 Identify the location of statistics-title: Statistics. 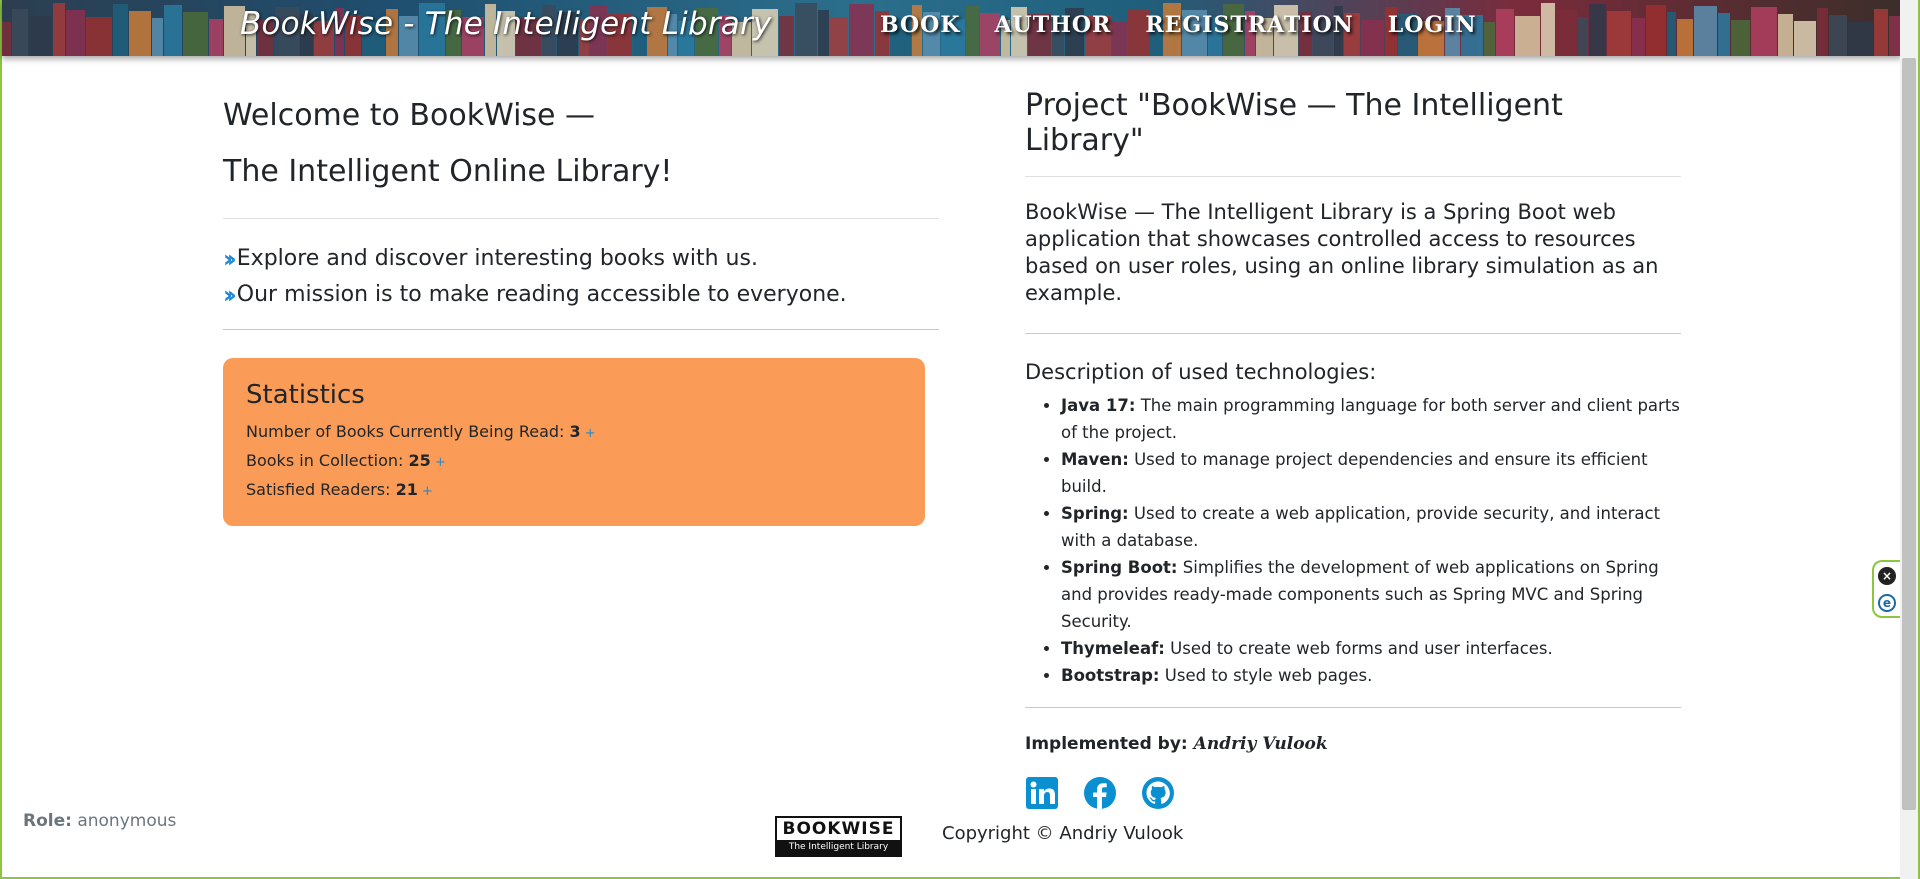
(305, 395).